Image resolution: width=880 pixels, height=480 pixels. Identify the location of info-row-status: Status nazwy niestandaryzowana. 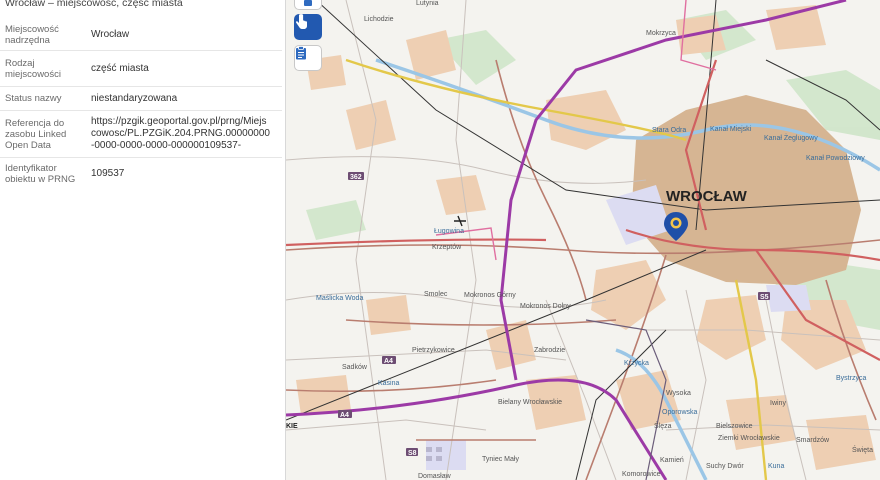
(141, 99).